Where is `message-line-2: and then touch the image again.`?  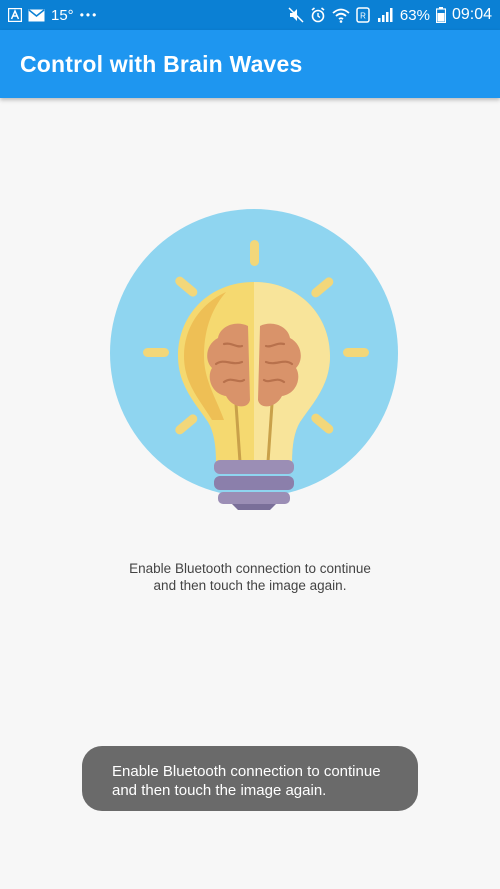
message-line-2: and then touch the image again. is located at coordinates (250, 585).